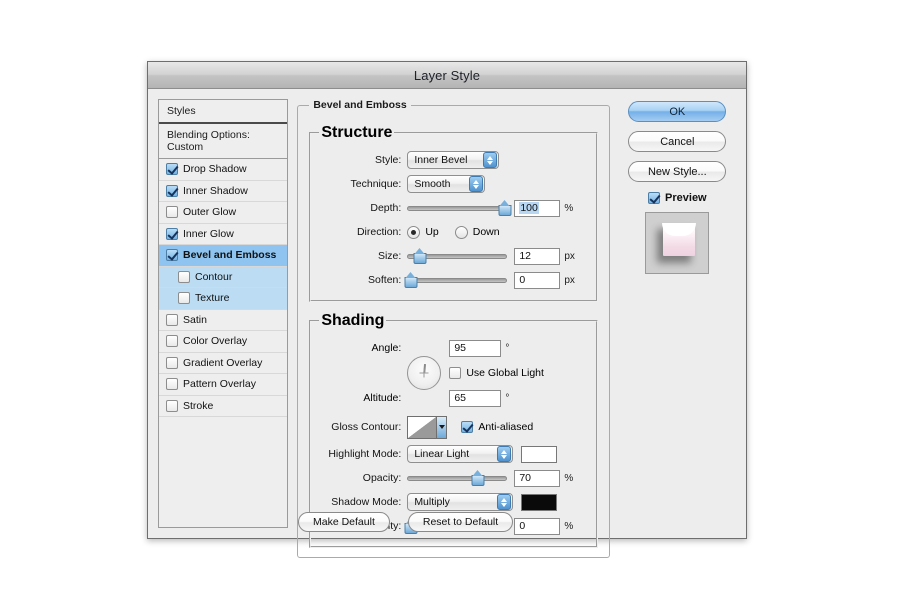 This screenshot has width=900, height=600. I want to click on global-light-row: Use Global Light, so click(518, 373).